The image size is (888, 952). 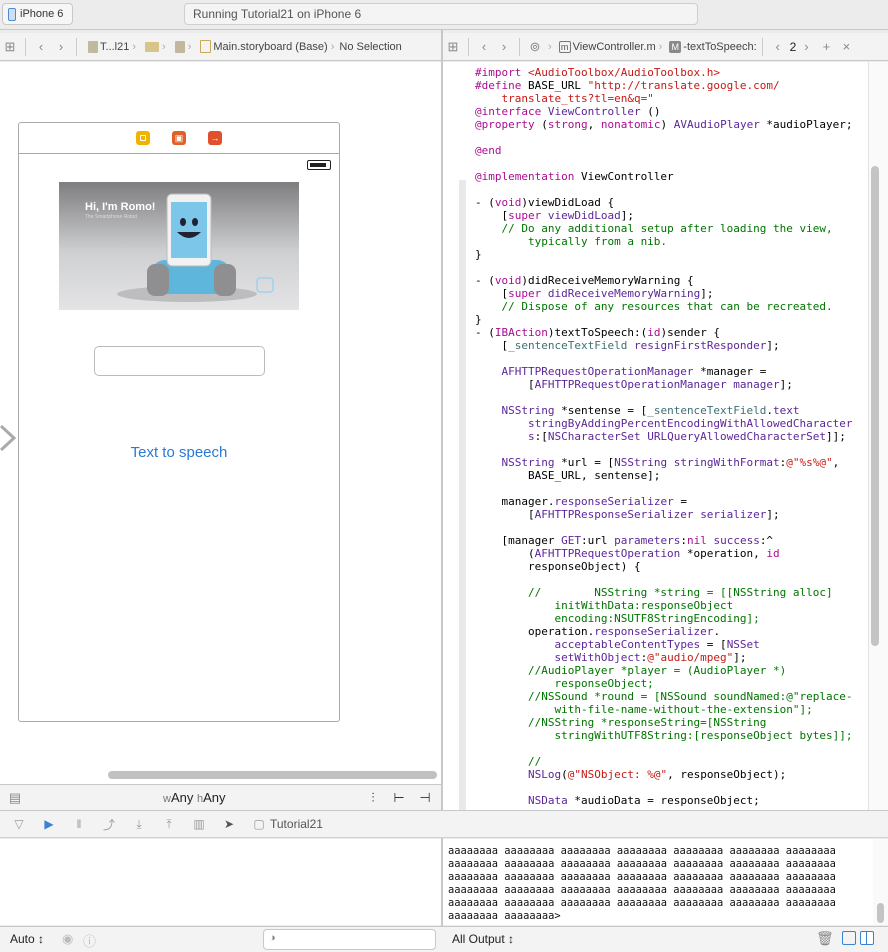 What do you see at coordinates (444, 939) in the screenshot?
I see `bottom-bar` at bounding box center [444, 939].